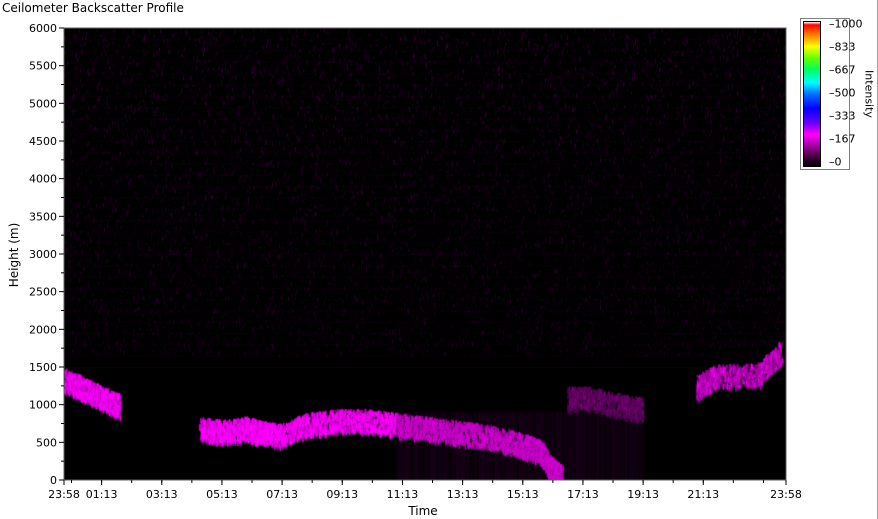 This screenshot has height=519, width=878. I want to click on y-tick-label: 1000, so click(43, 405).